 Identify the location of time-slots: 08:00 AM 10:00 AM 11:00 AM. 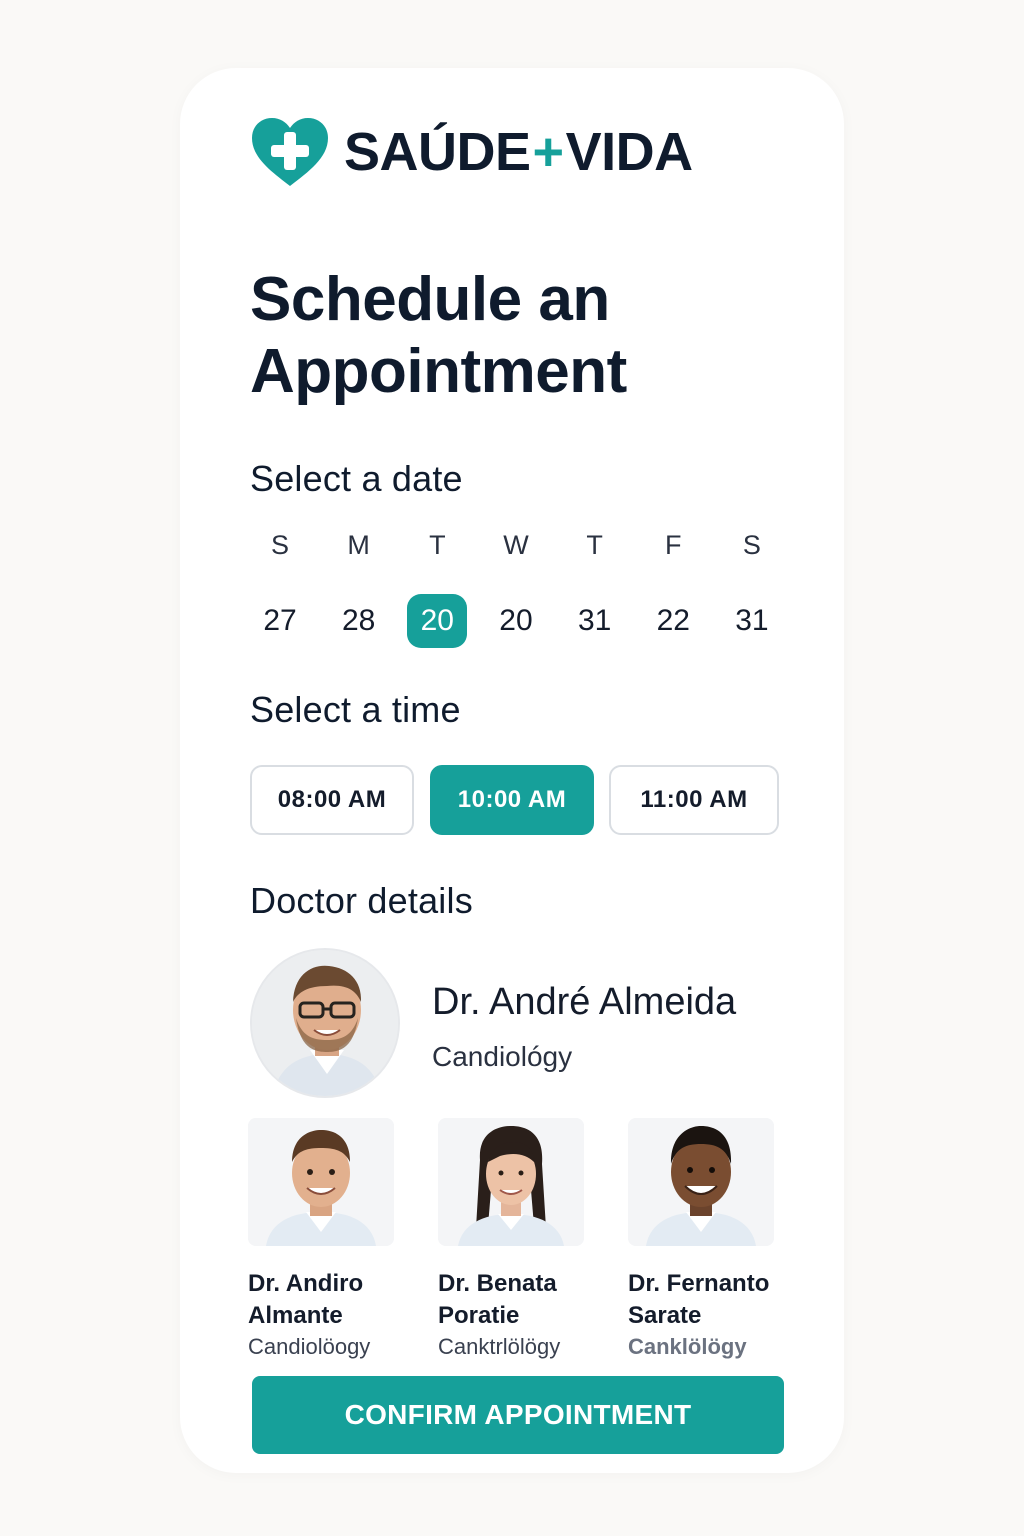
(515, 800).